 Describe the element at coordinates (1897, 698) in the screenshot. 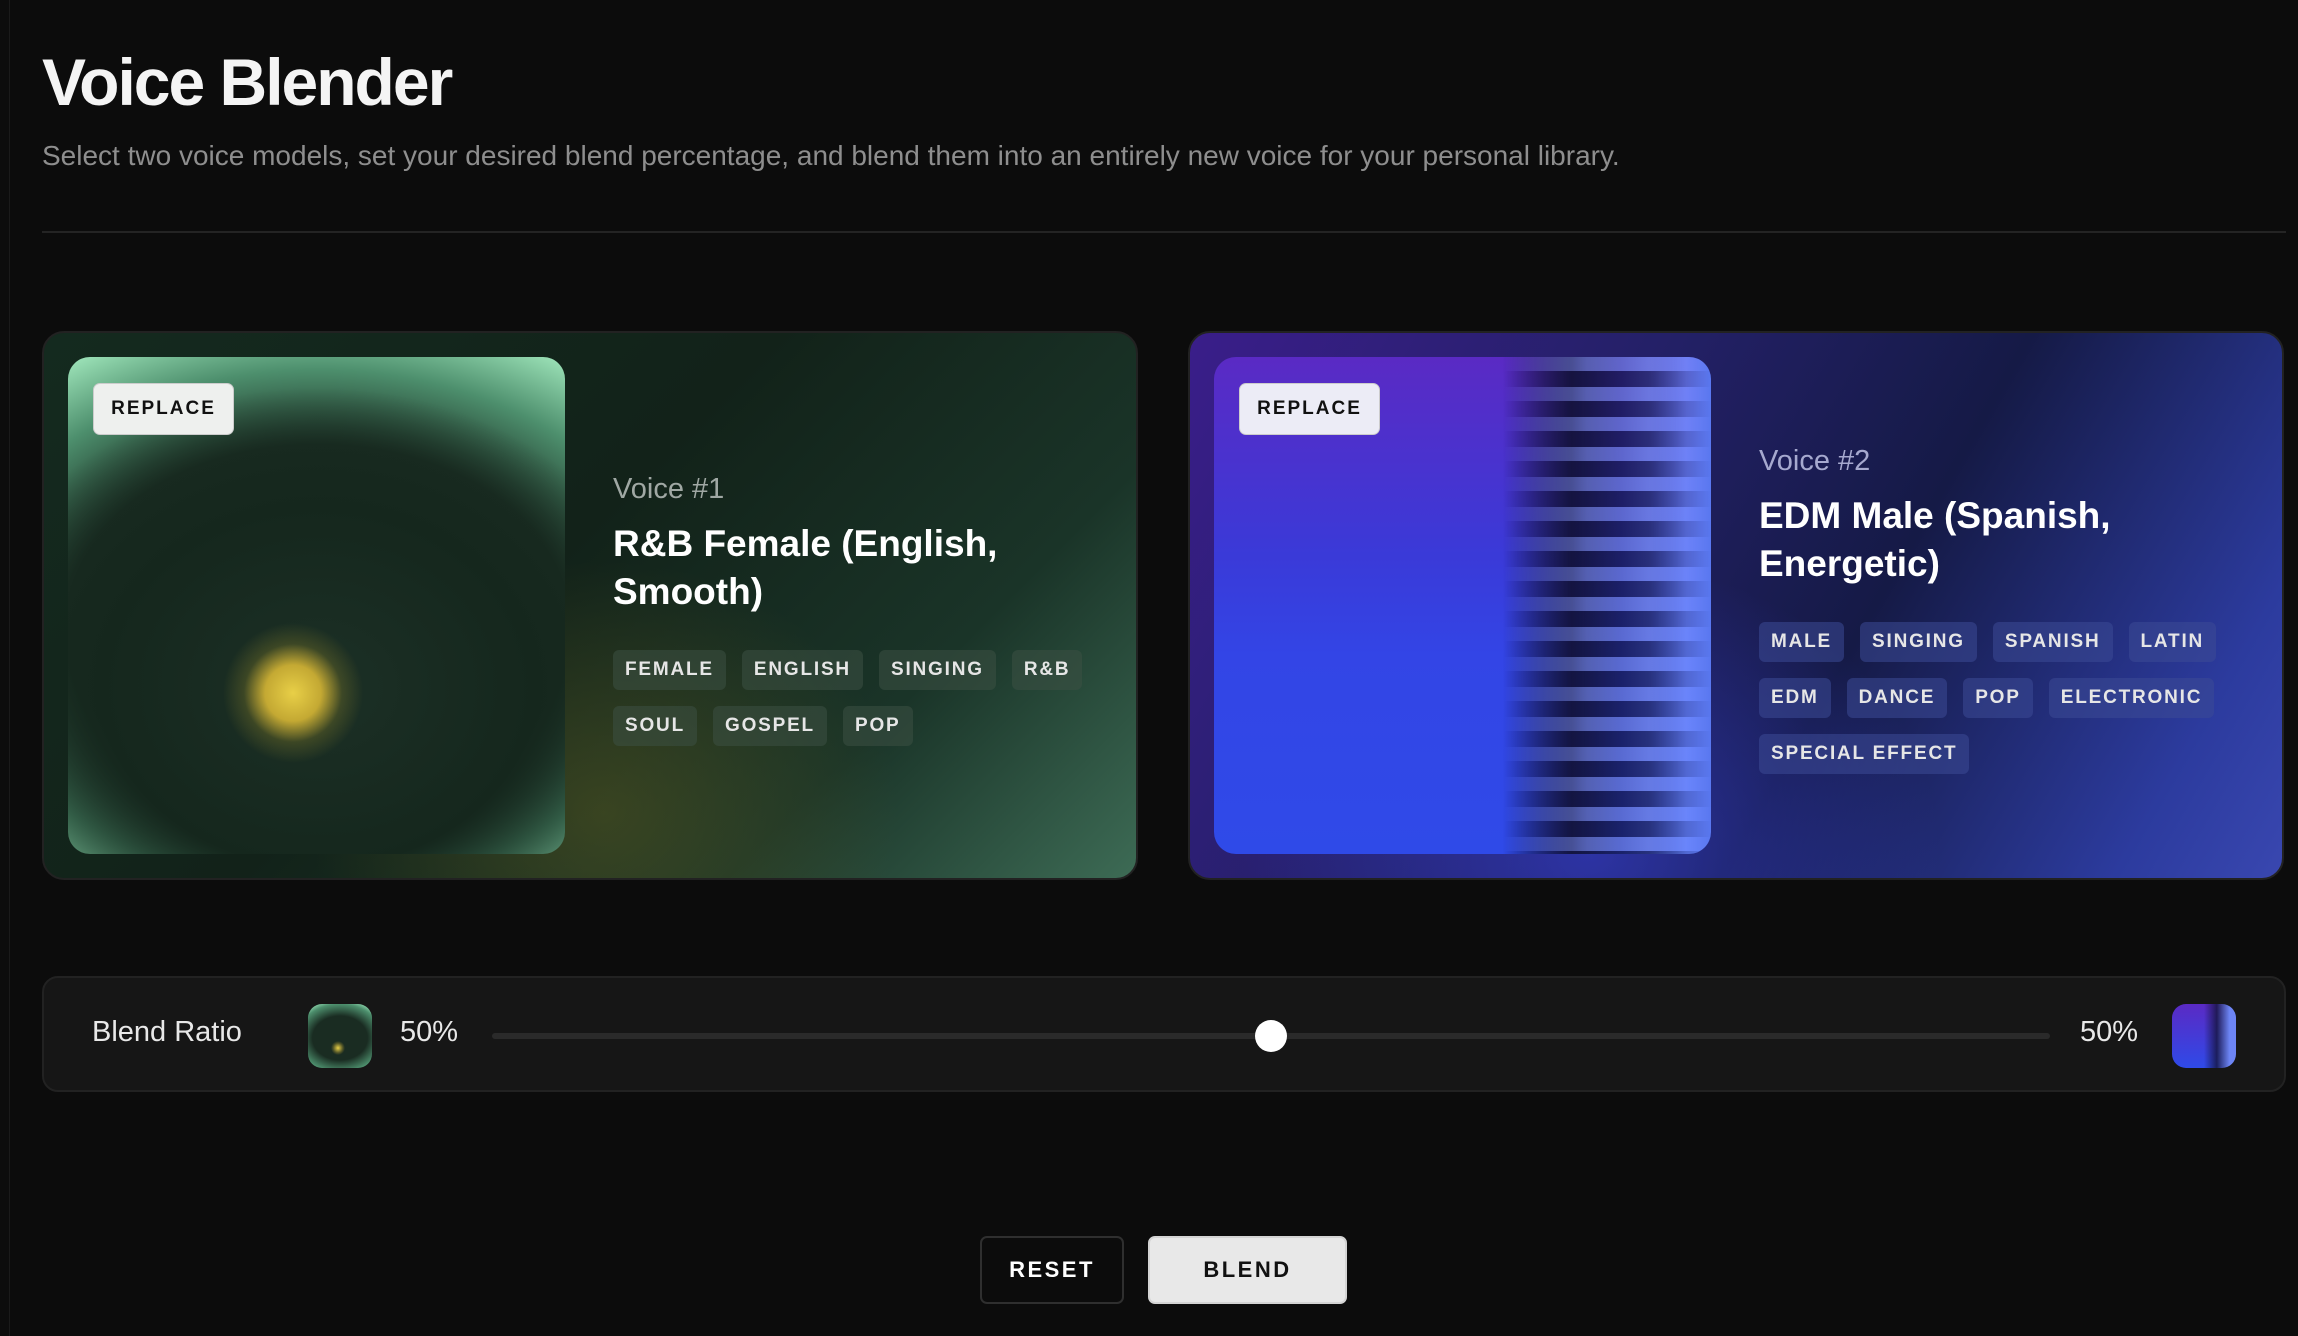

I see `tag: DANCE` at that location.